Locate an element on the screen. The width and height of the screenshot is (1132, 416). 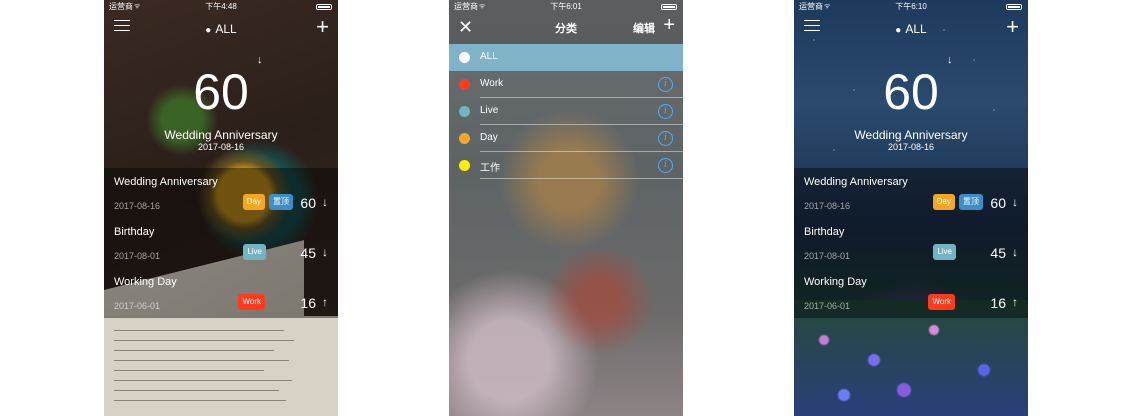
status-time: 下午6:10 is located at coordinates (911, 6).